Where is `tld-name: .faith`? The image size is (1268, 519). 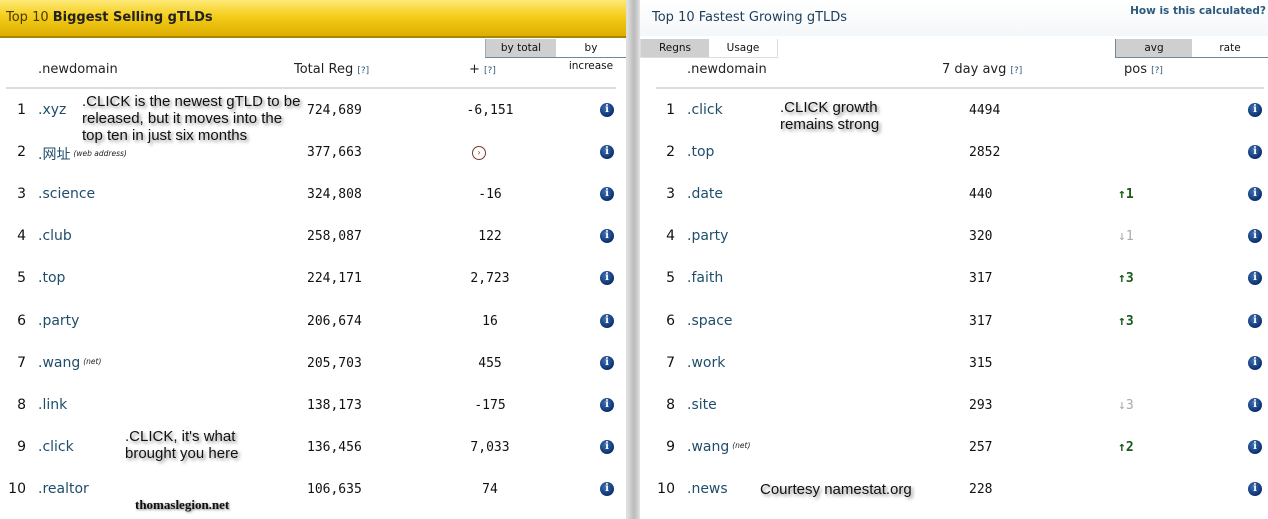 tld-name: .faith is located at coordinates (705, 278).